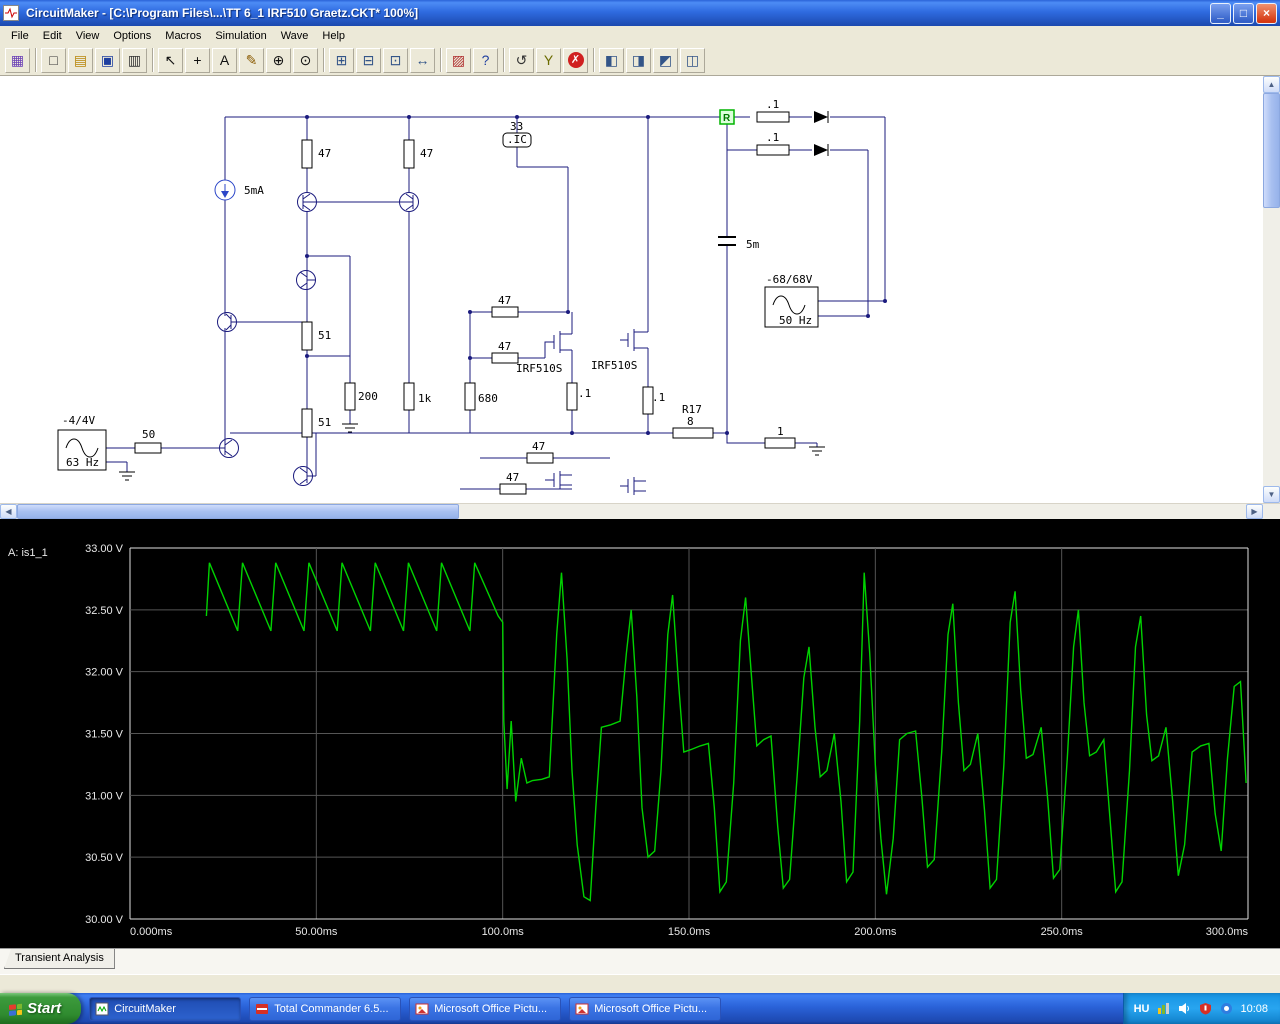  I want to click on schematic-label: 5m, so click(753, 244).